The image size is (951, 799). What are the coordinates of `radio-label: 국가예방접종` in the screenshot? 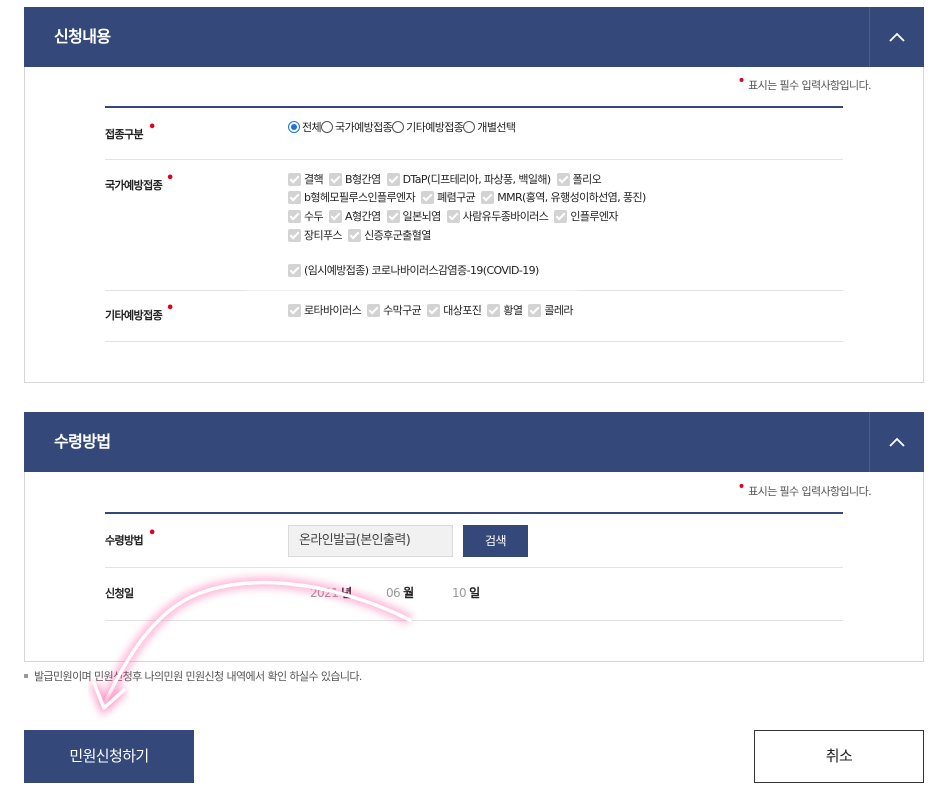 It's located at (364, 127).